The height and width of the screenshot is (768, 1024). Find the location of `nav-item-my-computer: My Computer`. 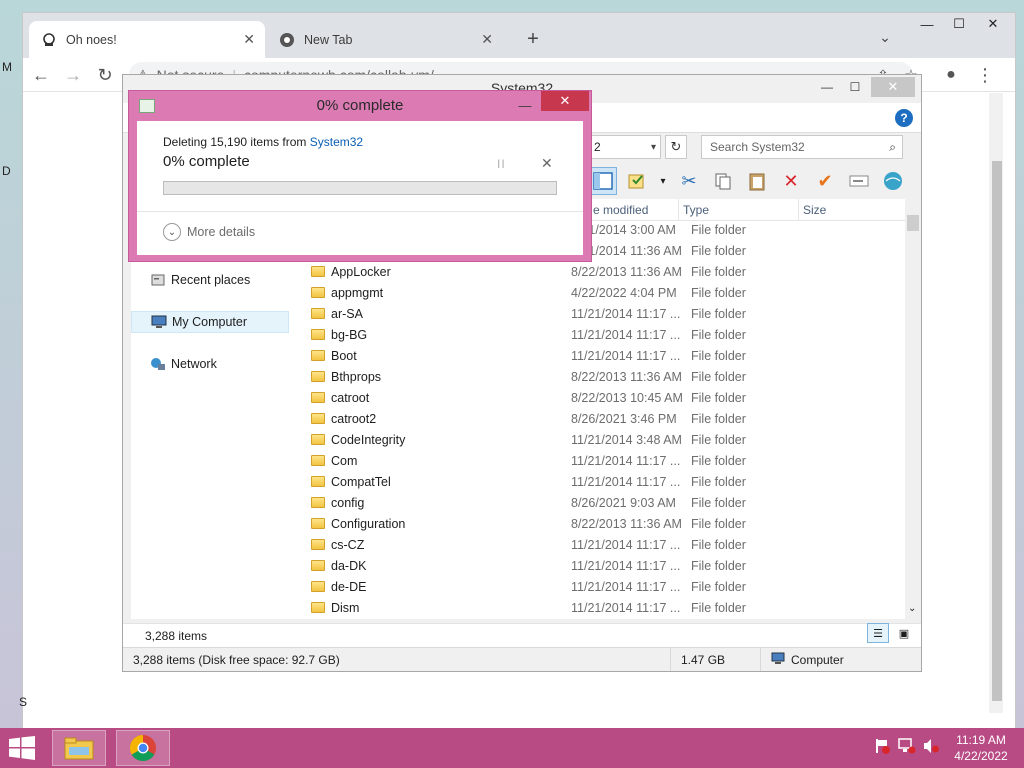

nav-item-my-computer: My Computer is located at coordinates (210, 322).